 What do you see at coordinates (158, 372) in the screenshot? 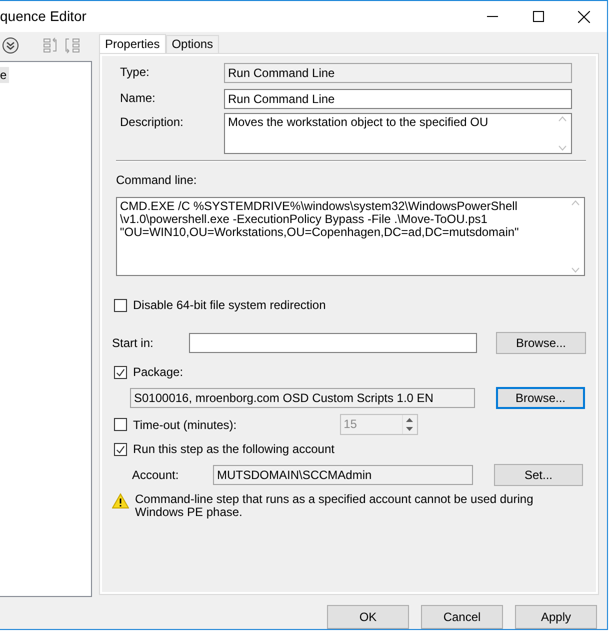
I see `checkbox-label: Package:` at bounding box center [158, 372].